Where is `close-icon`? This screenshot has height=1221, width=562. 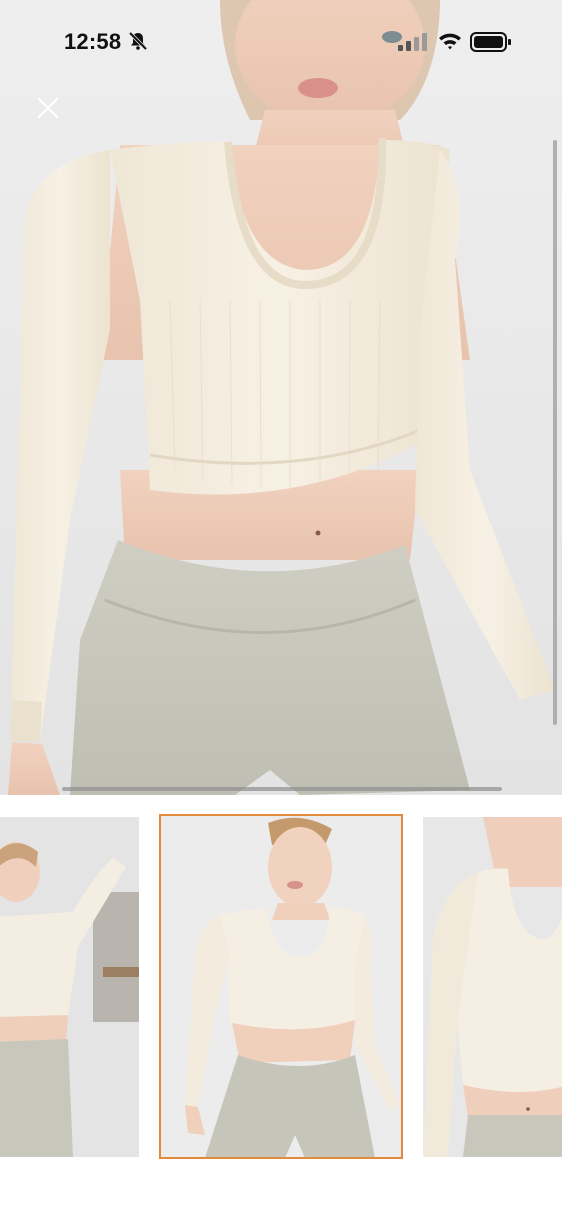 close-icon is located at coordinates (48, 108).